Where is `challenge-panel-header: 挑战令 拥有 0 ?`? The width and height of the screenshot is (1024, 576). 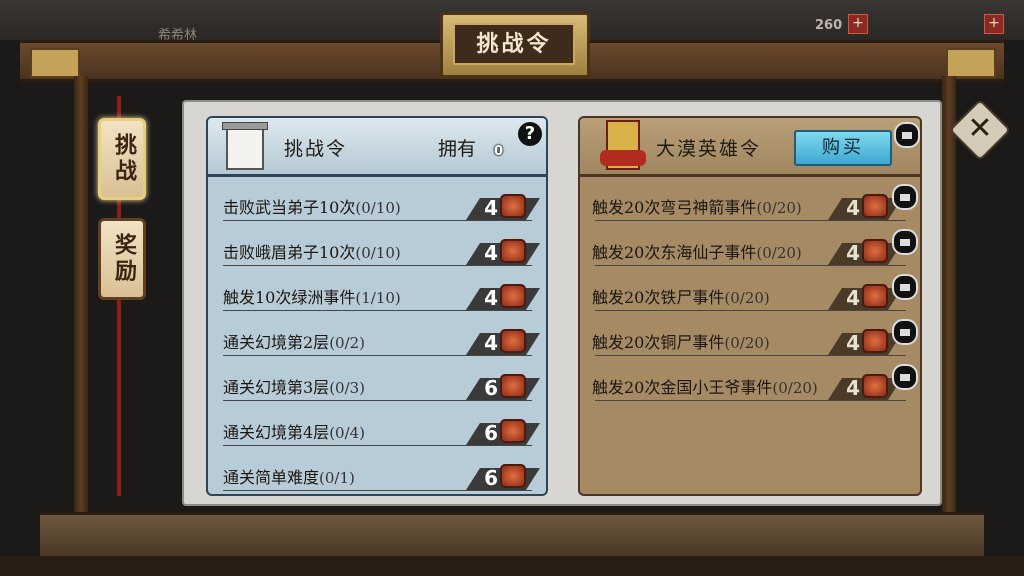 challenge-panel-header: 挑战令 拥有 0 ? is located at coordinates (377, 147).